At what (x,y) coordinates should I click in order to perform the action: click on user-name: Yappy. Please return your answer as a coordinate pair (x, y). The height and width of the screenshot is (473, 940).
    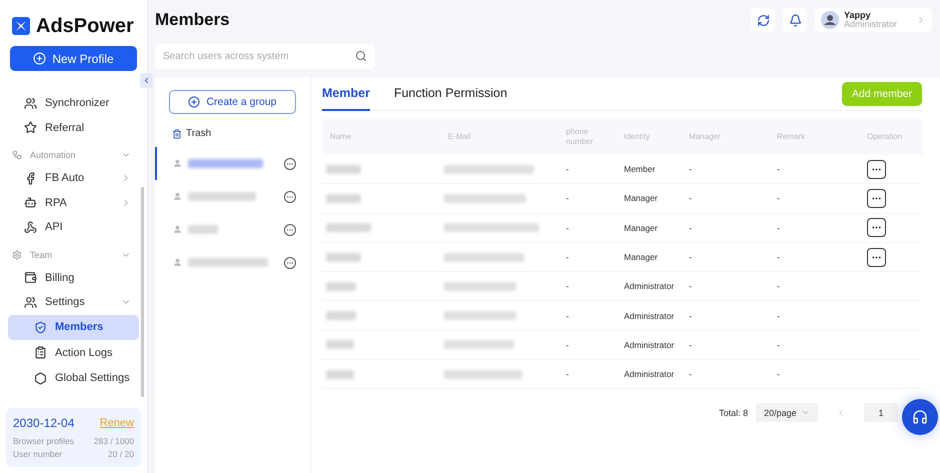
    Looking at the image, I should click on (858, 15).